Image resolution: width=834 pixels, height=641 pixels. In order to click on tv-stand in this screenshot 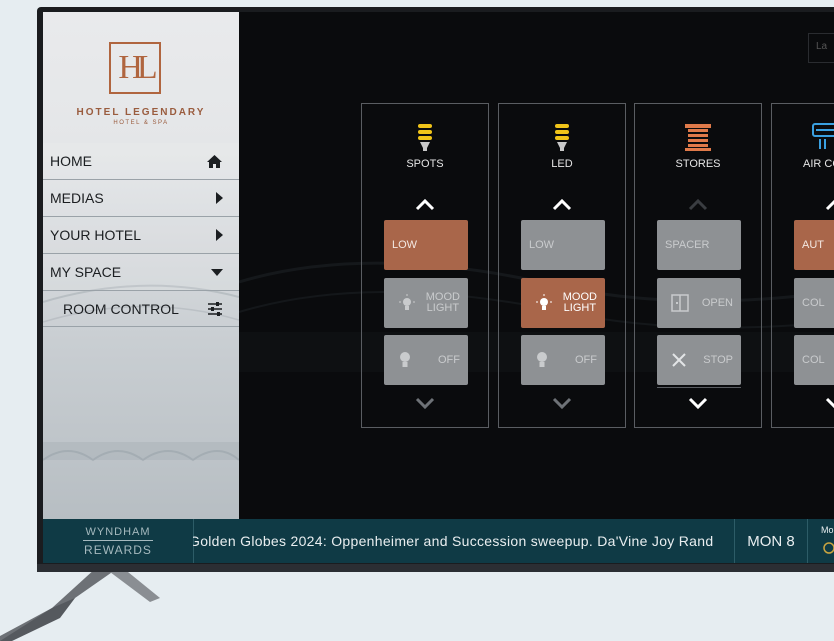, I will do `click(80, 604)`.